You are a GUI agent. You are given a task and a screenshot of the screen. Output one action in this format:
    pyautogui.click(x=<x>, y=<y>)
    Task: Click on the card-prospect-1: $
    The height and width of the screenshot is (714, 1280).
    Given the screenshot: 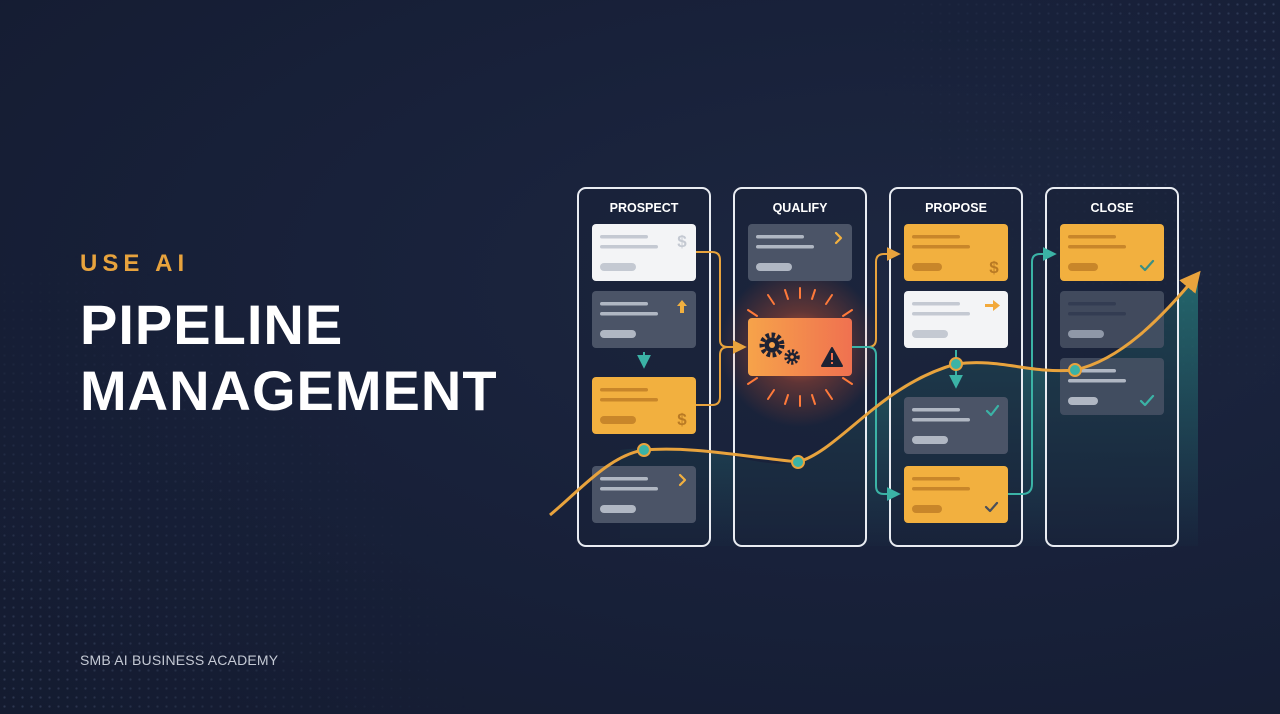 What is the action you would take?
    pyautogui.click(x=644, y=252)
    